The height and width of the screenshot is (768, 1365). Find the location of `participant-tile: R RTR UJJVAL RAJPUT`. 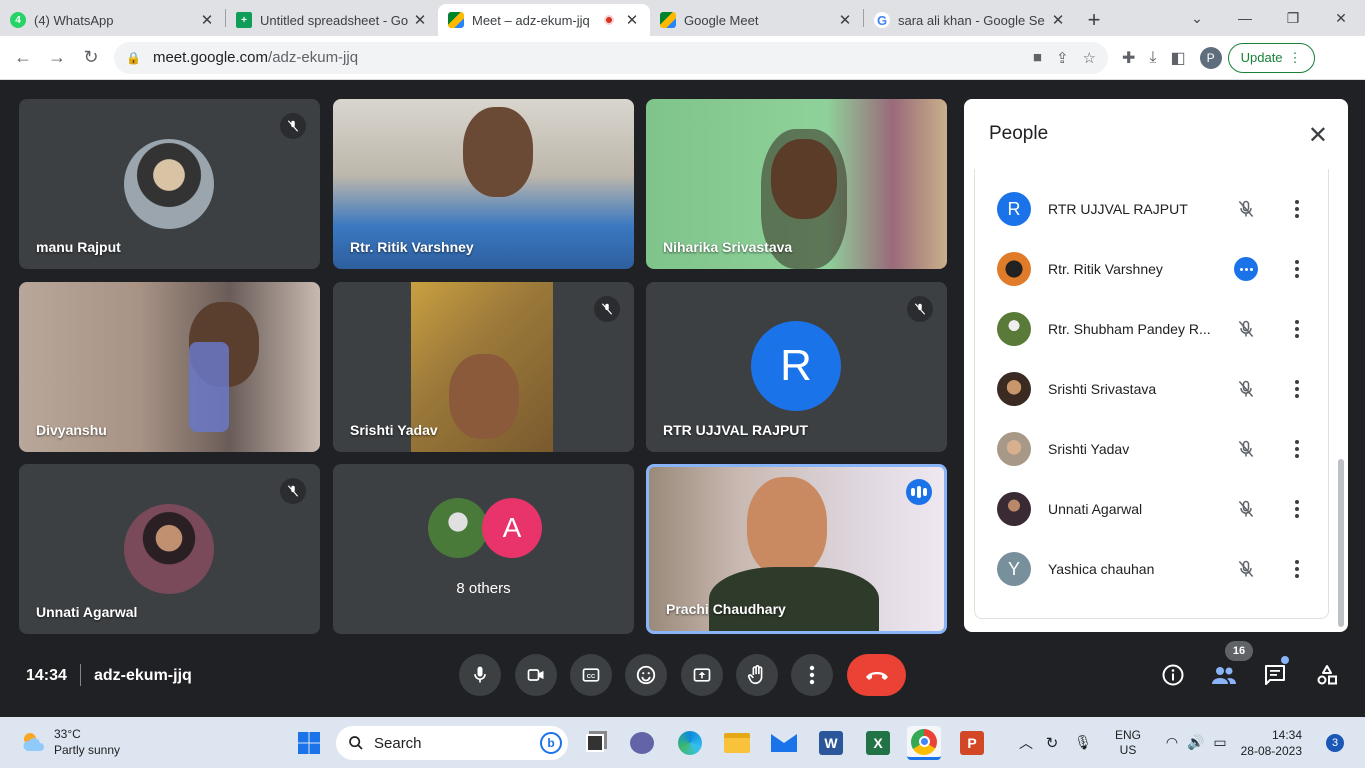

participant-tile: R RTR UJJVAL RAJPUT is located at coordinates (796, 367).